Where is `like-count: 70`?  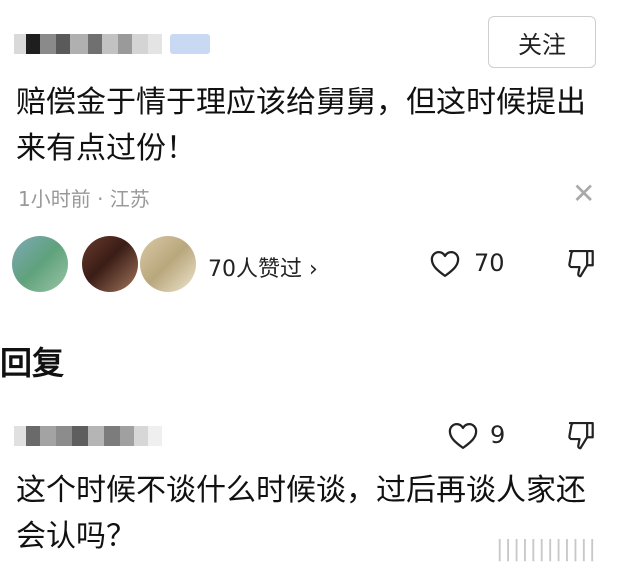
like-count: 70 is located at coordinates (489, 263).